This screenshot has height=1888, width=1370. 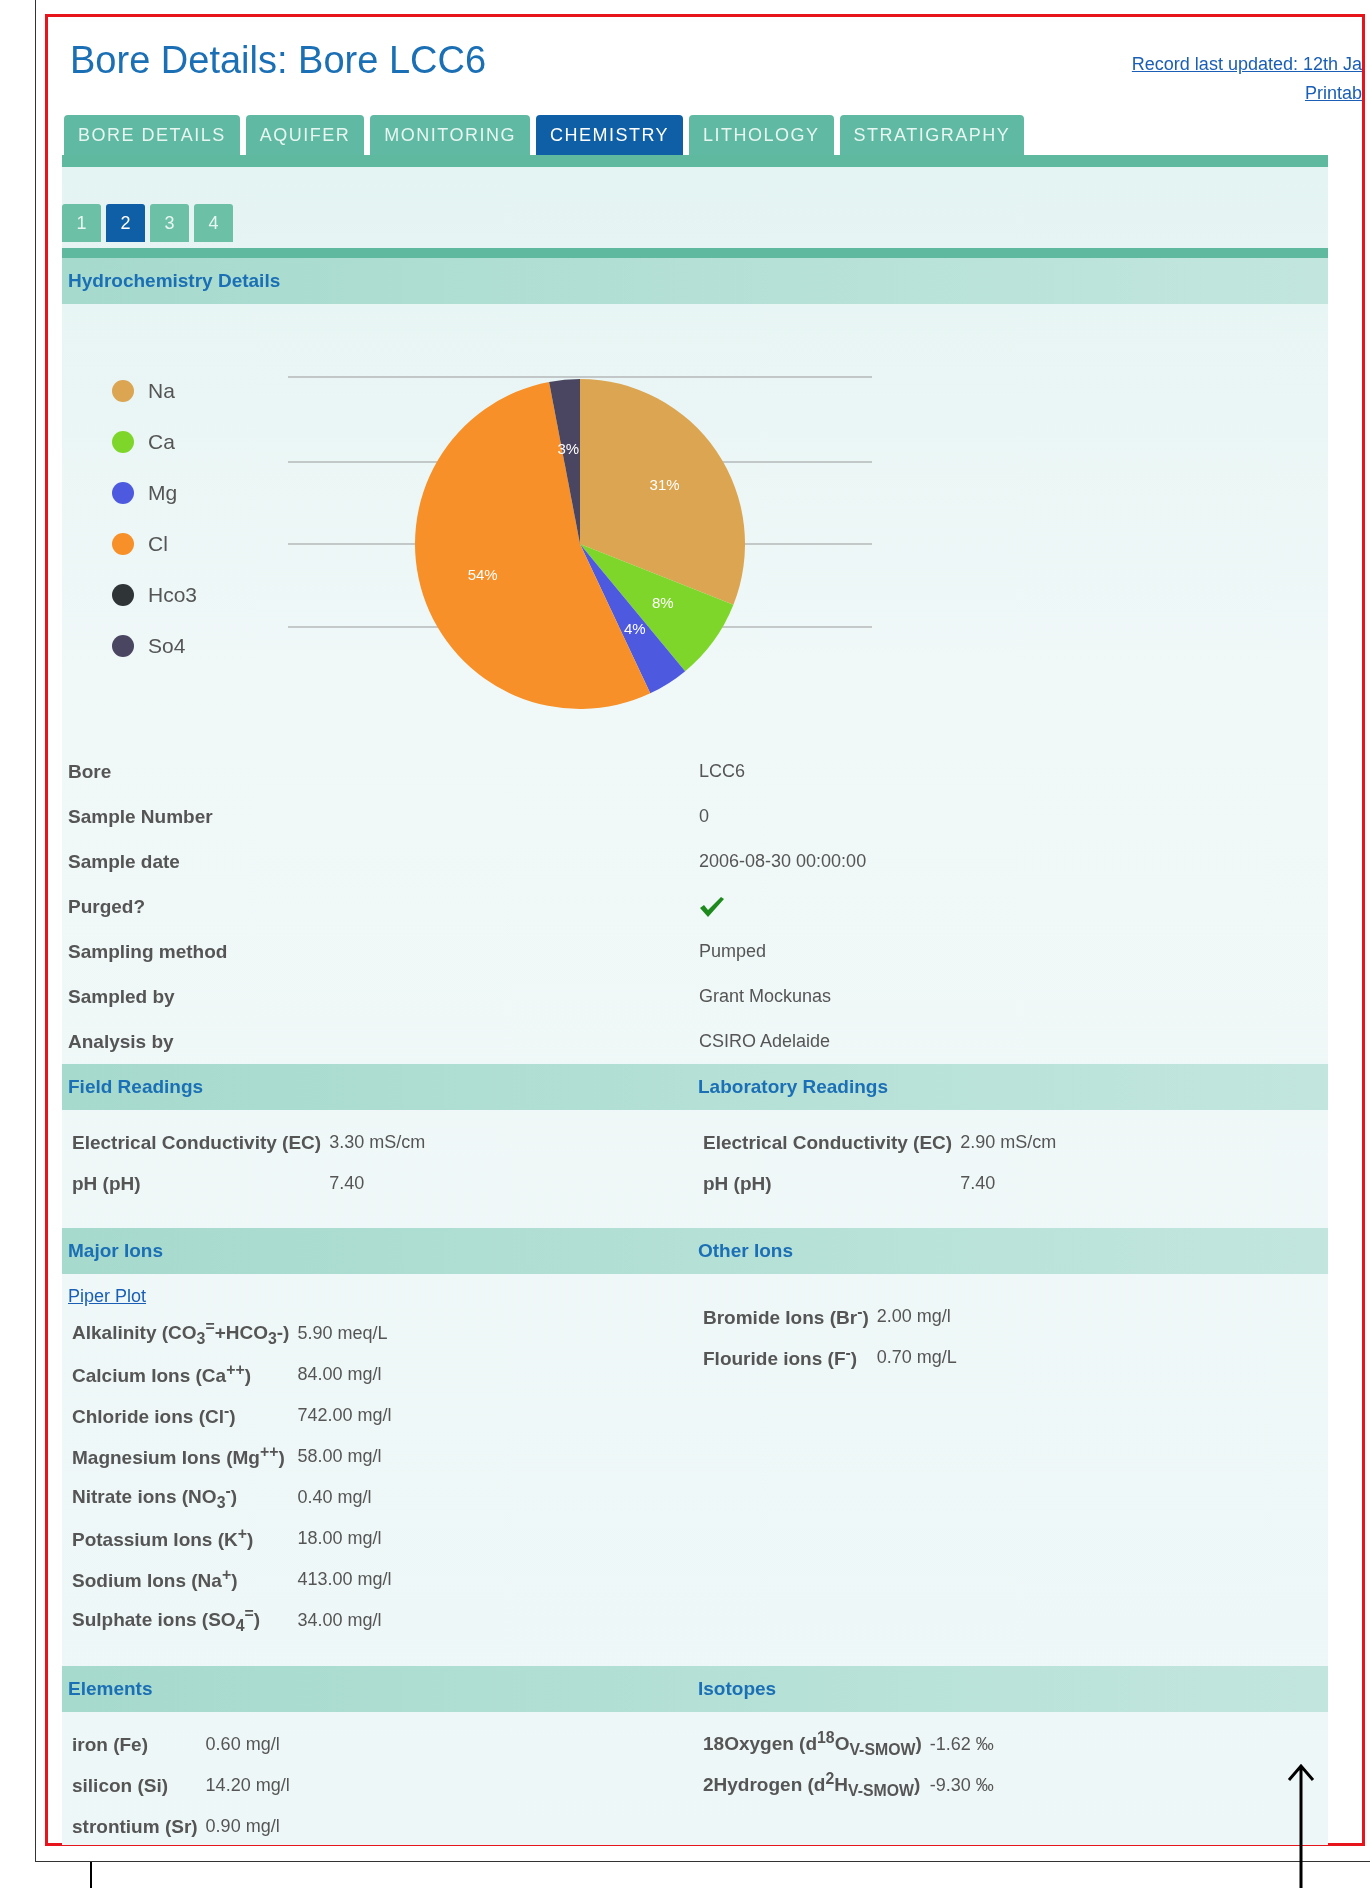 What do you see at coordinates (111, 1689) in the screenshot?
I see `section-title: Elements` at bounding box center [111, 1689].